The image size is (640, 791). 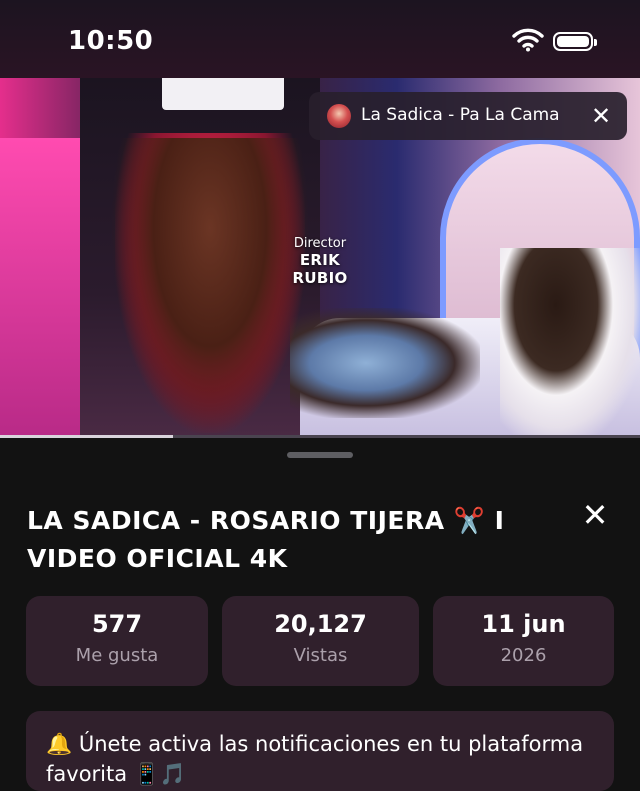 I want to click on likes-label: Me gusta, so click(x=117, y=655).